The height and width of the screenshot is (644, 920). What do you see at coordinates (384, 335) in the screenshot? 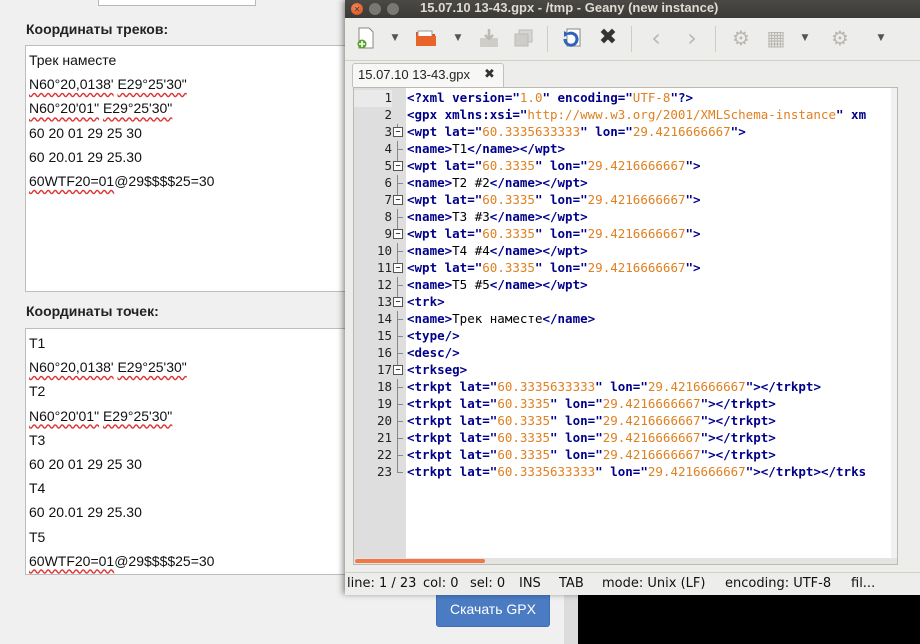
I see `line-number: 15` at bounding box center [384, 335].